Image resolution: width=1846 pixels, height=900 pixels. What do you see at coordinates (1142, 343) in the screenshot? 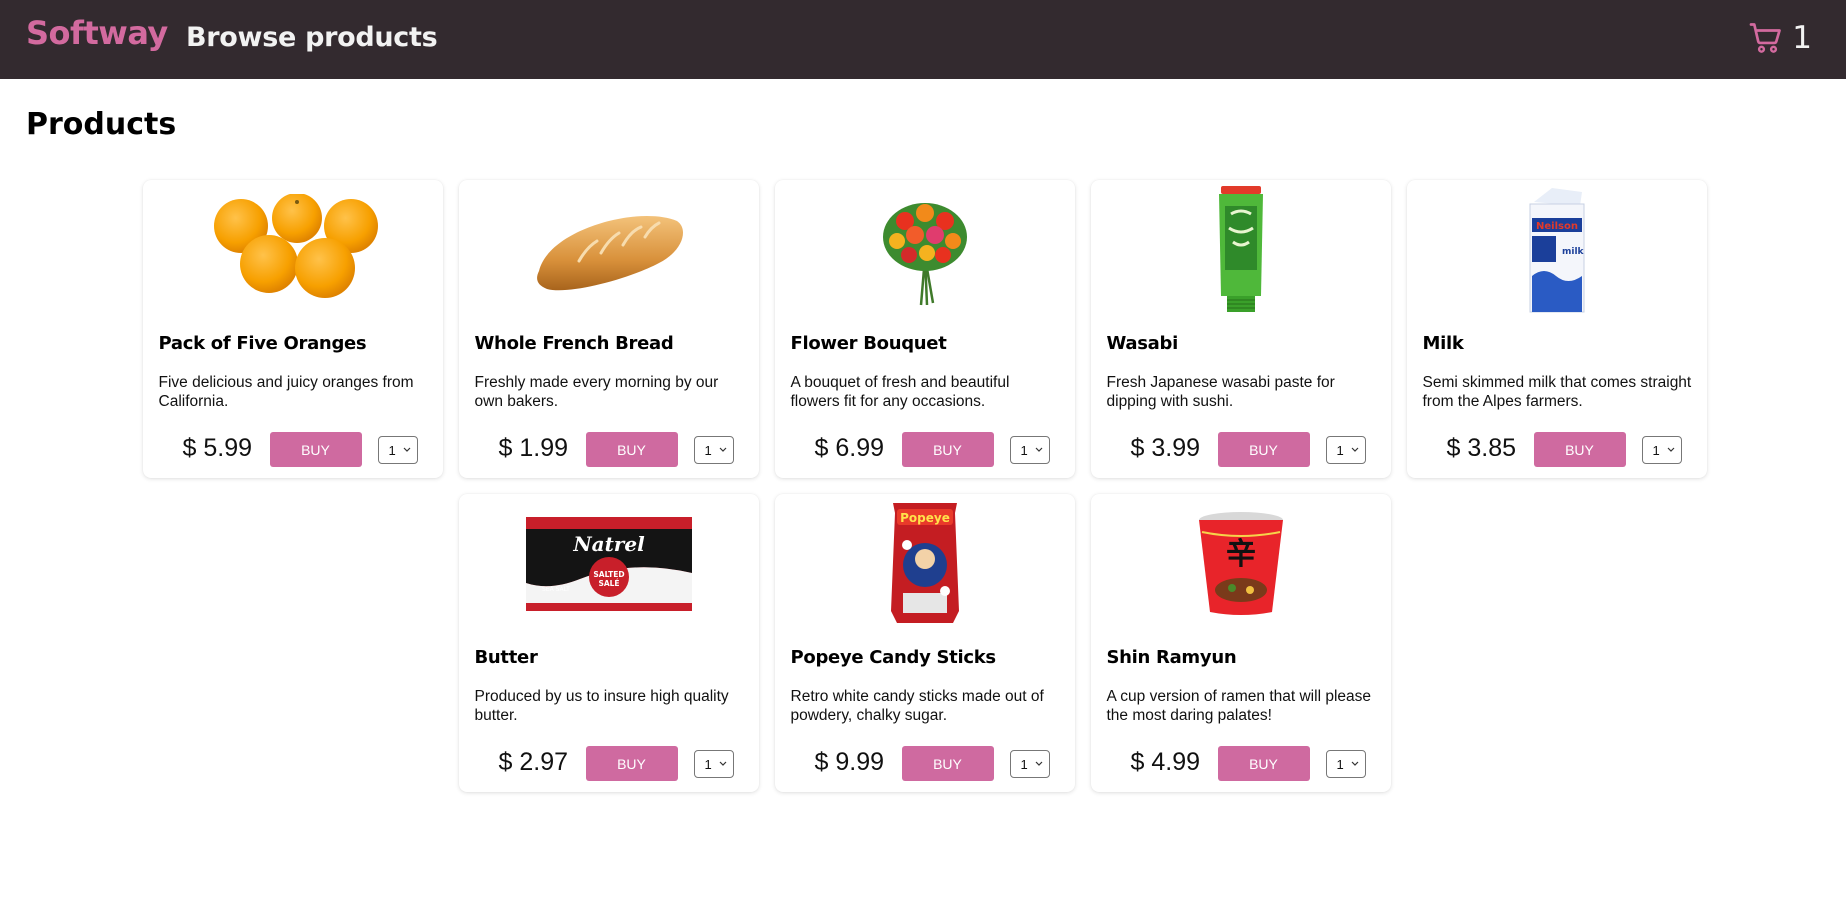
I see `product-name: Wasabi` at bounding box center [1142, 343].